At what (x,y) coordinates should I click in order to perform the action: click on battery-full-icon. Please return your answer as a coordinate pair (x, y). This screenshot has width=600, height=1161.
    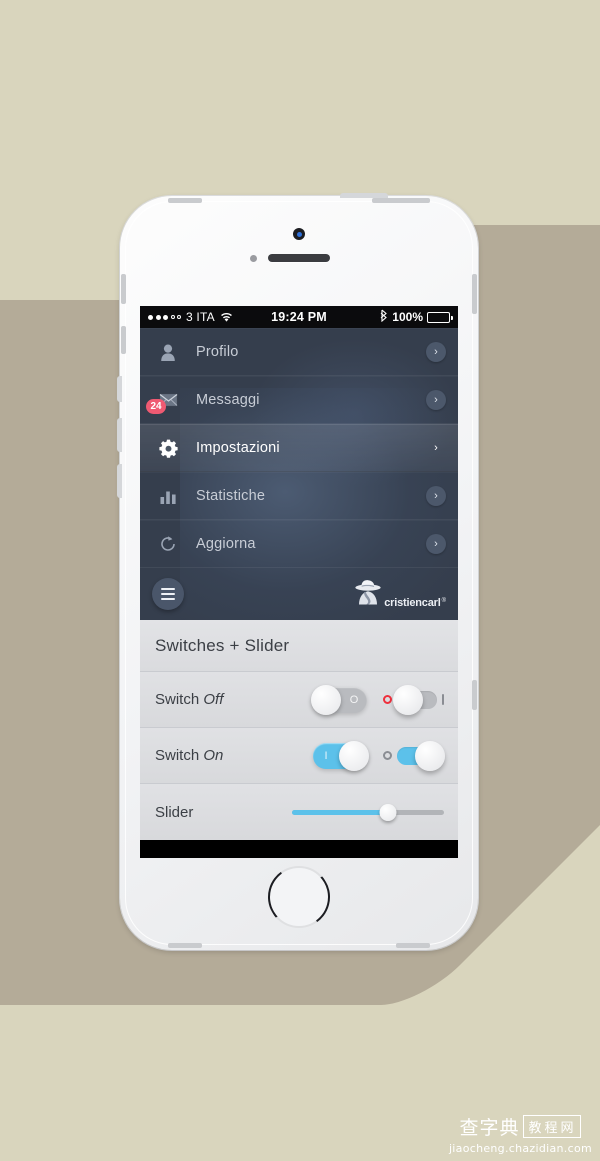
    Looking at the image, I should click on (440, 317).